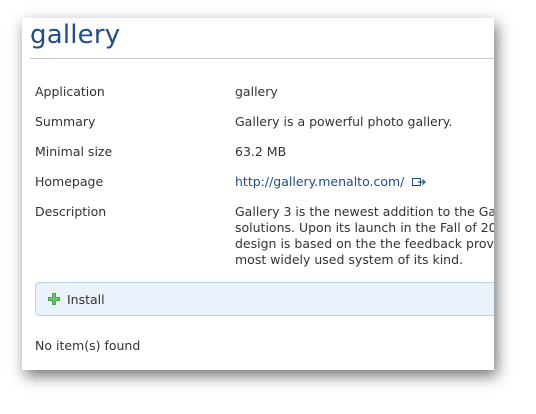 Image resolution: width=536 pixels, height=414 pixels. I want to click on page-title: gallery, so click(75, 35).